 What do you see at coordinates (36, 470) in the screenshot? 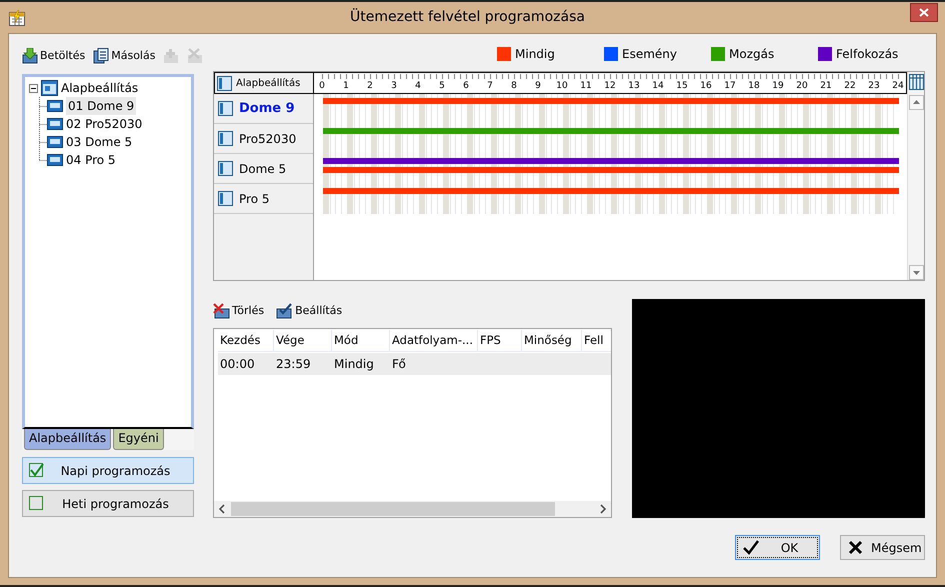
I see `checked-checkbox-icon` at bounding box center [36, 470].